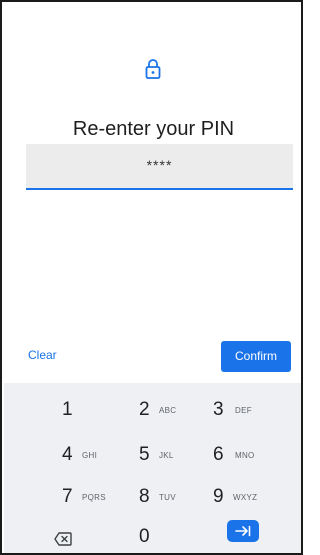 This screenshot has width=320, height=555. I want to click on key-7: 7 PQRS, so click(97, 499).